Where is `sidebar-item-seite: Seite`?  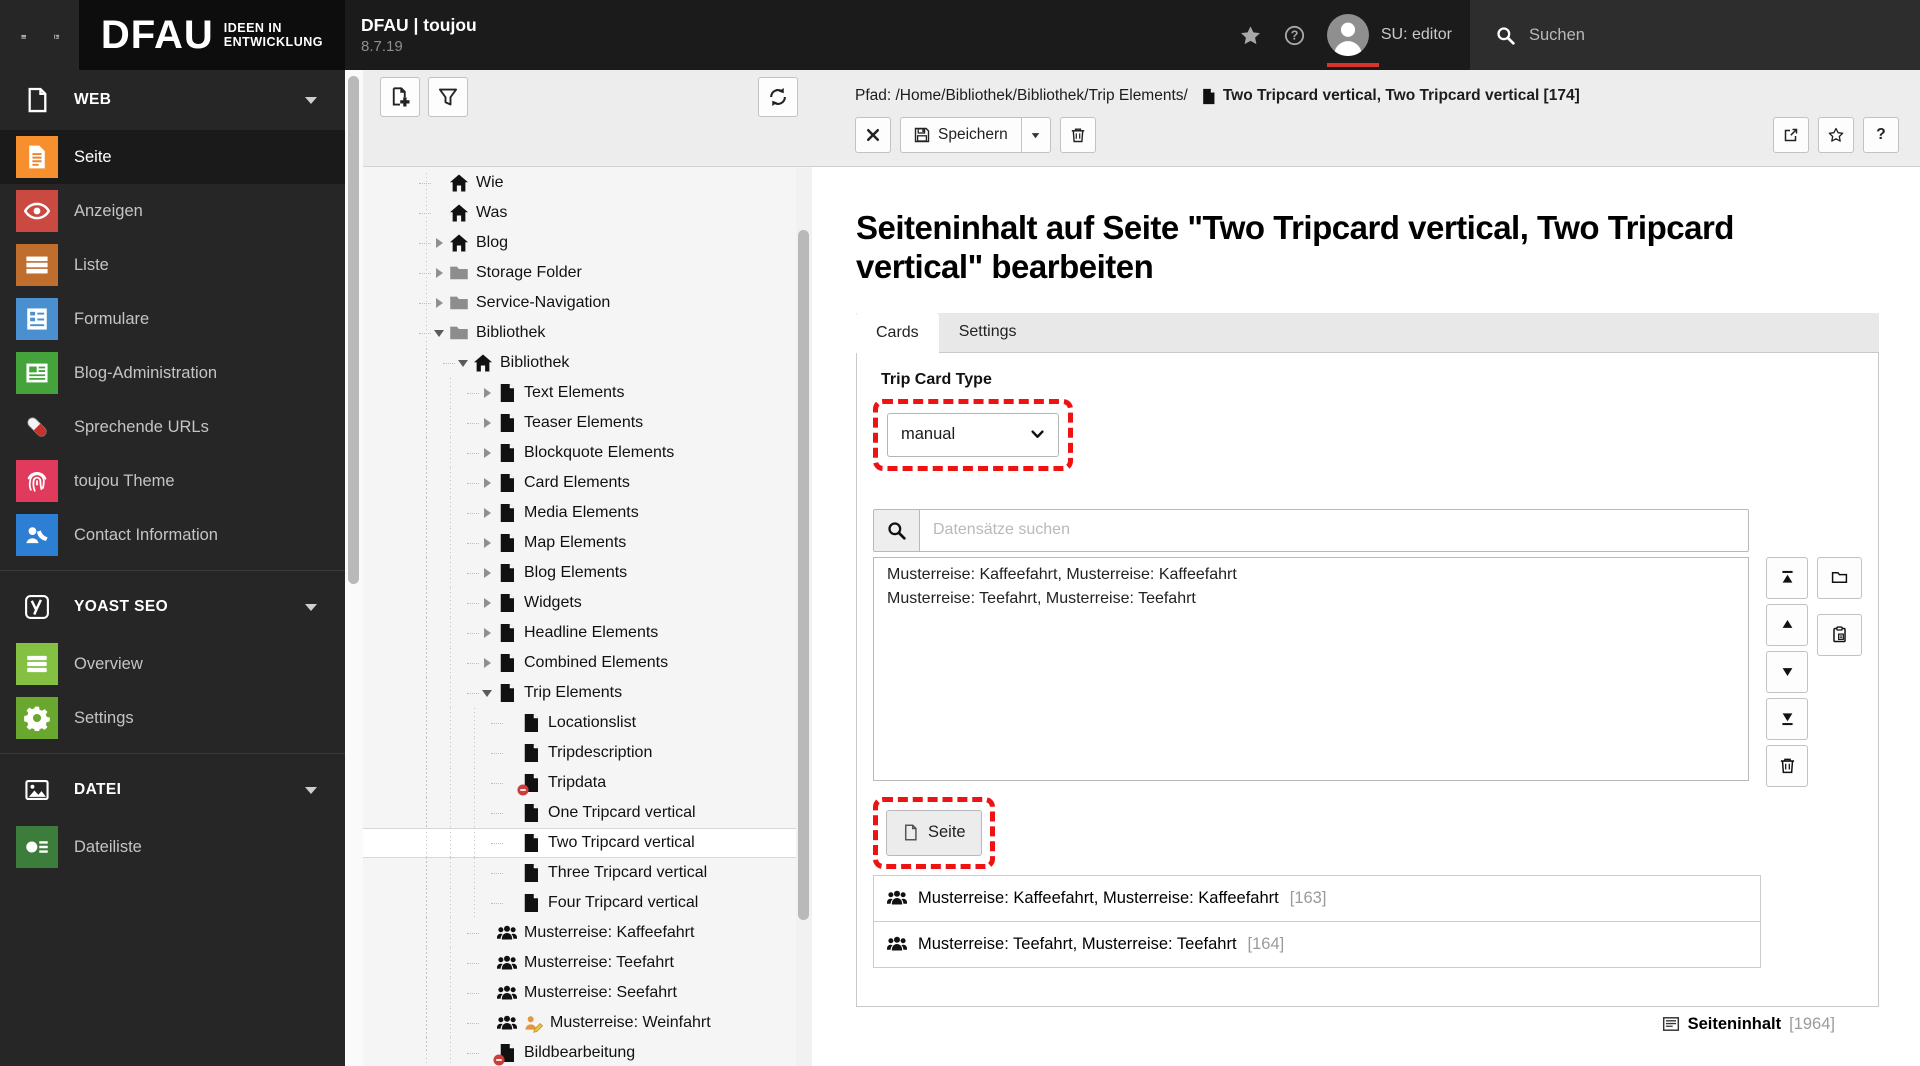 sidebar-item-seite: Seite is located at coordinates (172, 157).